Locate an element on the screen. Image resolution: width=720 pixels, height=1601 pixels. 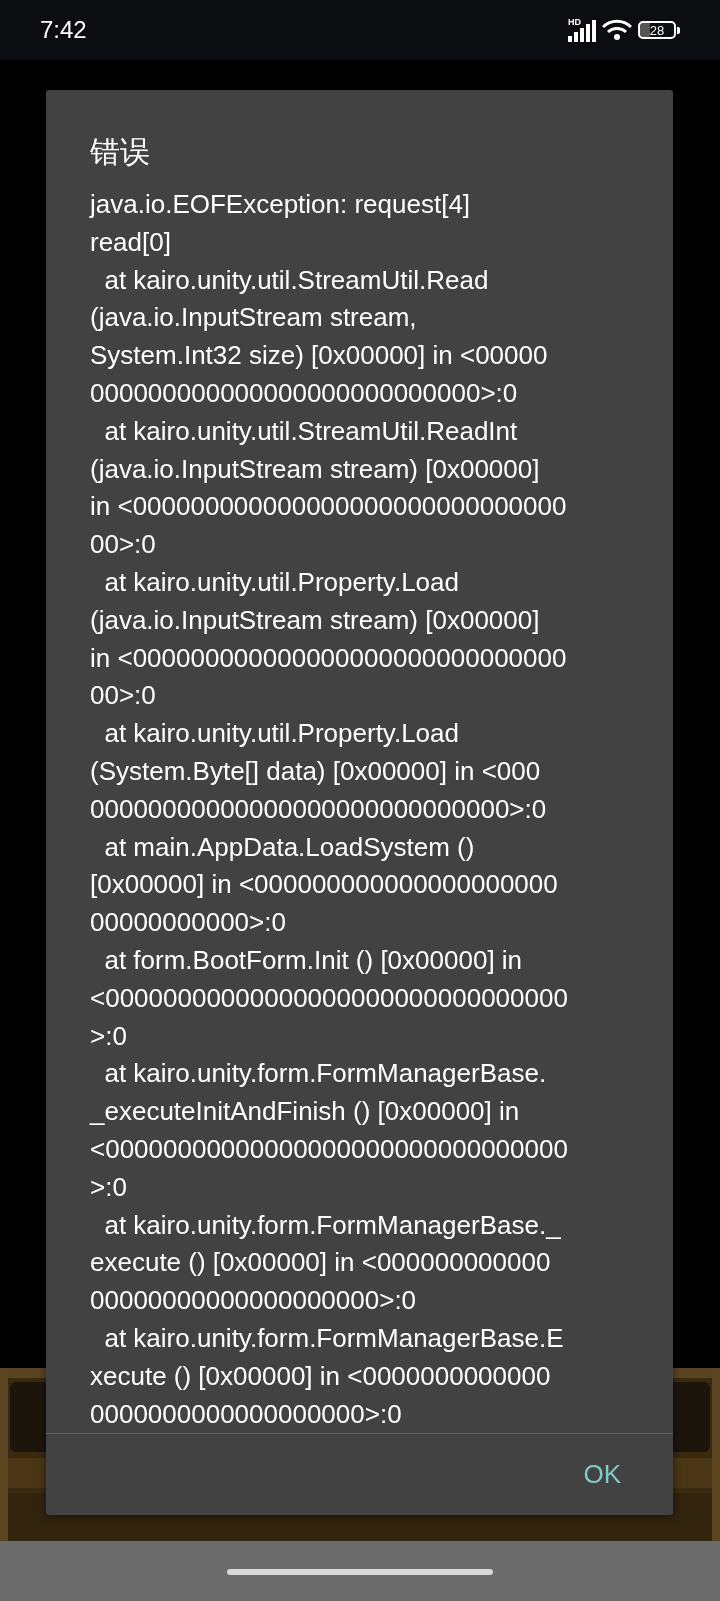
network-type-label: HD is located at coordinates (574, 22).